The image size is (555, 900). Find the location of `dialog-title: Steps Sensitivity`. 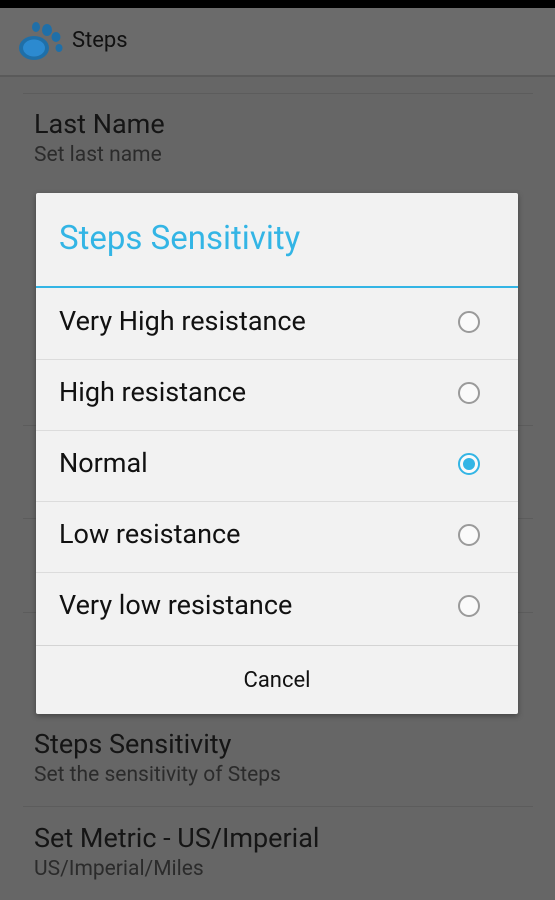

dialog-title: Steps Sensitivity is located at coordinates (180, 238).